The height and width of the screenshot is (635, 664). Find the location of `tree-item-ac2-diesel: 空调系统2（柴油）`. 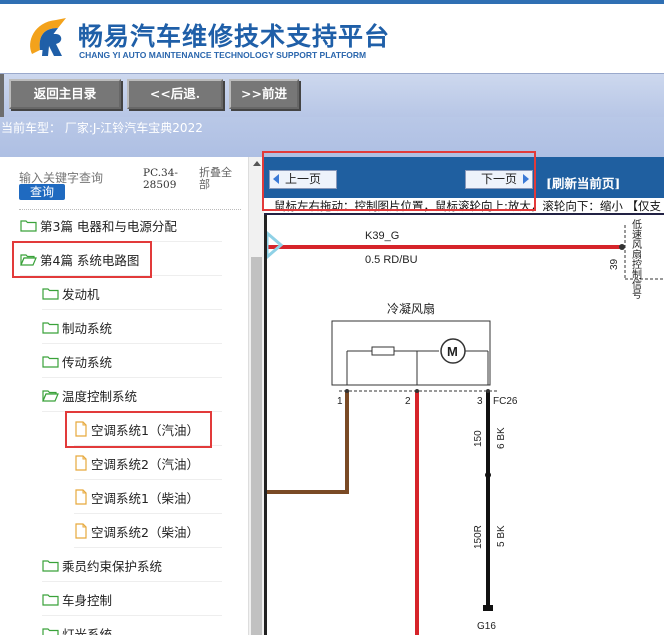

tree-item-ac2-diesel: 空调系统2（柴油） is located at coordinates (158, 531).